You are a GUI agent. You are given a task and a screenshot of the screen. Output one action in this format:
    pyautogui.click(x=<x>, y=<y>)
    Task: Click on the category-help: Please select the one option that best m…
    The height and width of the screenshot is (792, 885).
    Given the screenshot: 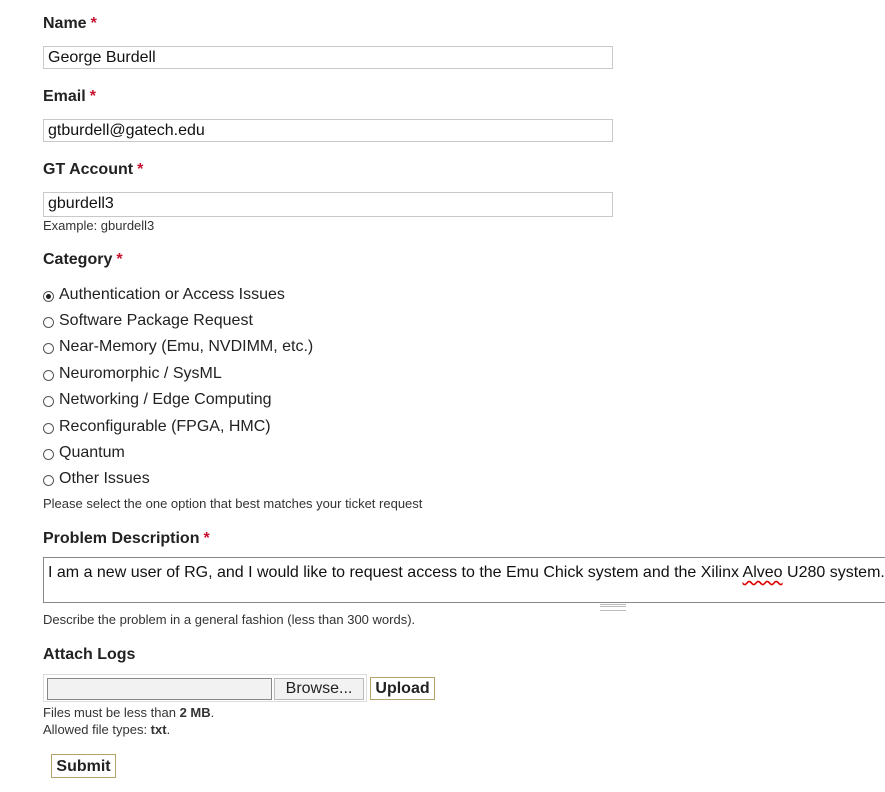 What is the action you would take?
    pyautogui.click(x=233, y=503)
    